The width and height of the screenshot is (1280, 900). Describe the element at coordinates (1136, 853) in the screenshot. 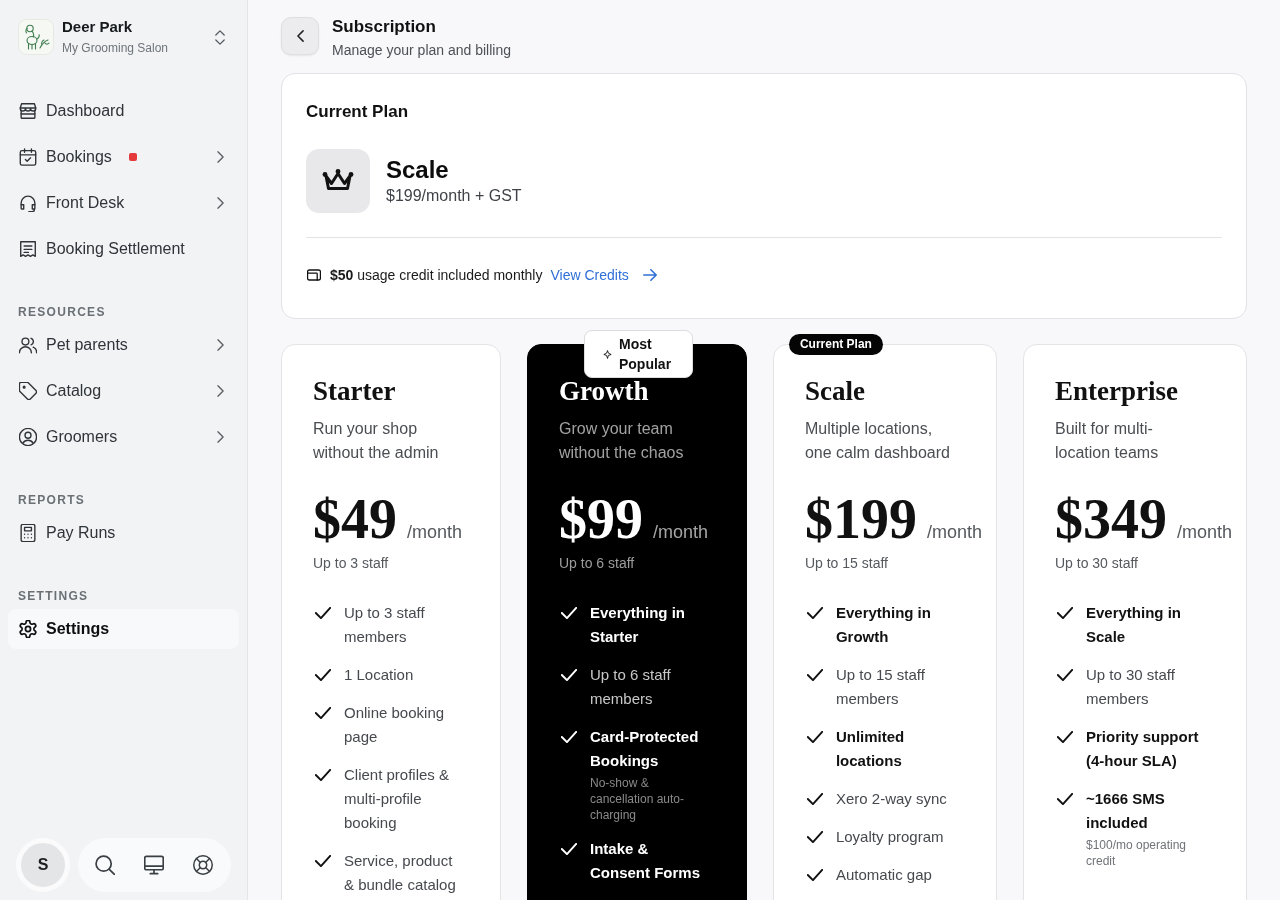

I see `feature-note: $100/mo operating credit` at that location.